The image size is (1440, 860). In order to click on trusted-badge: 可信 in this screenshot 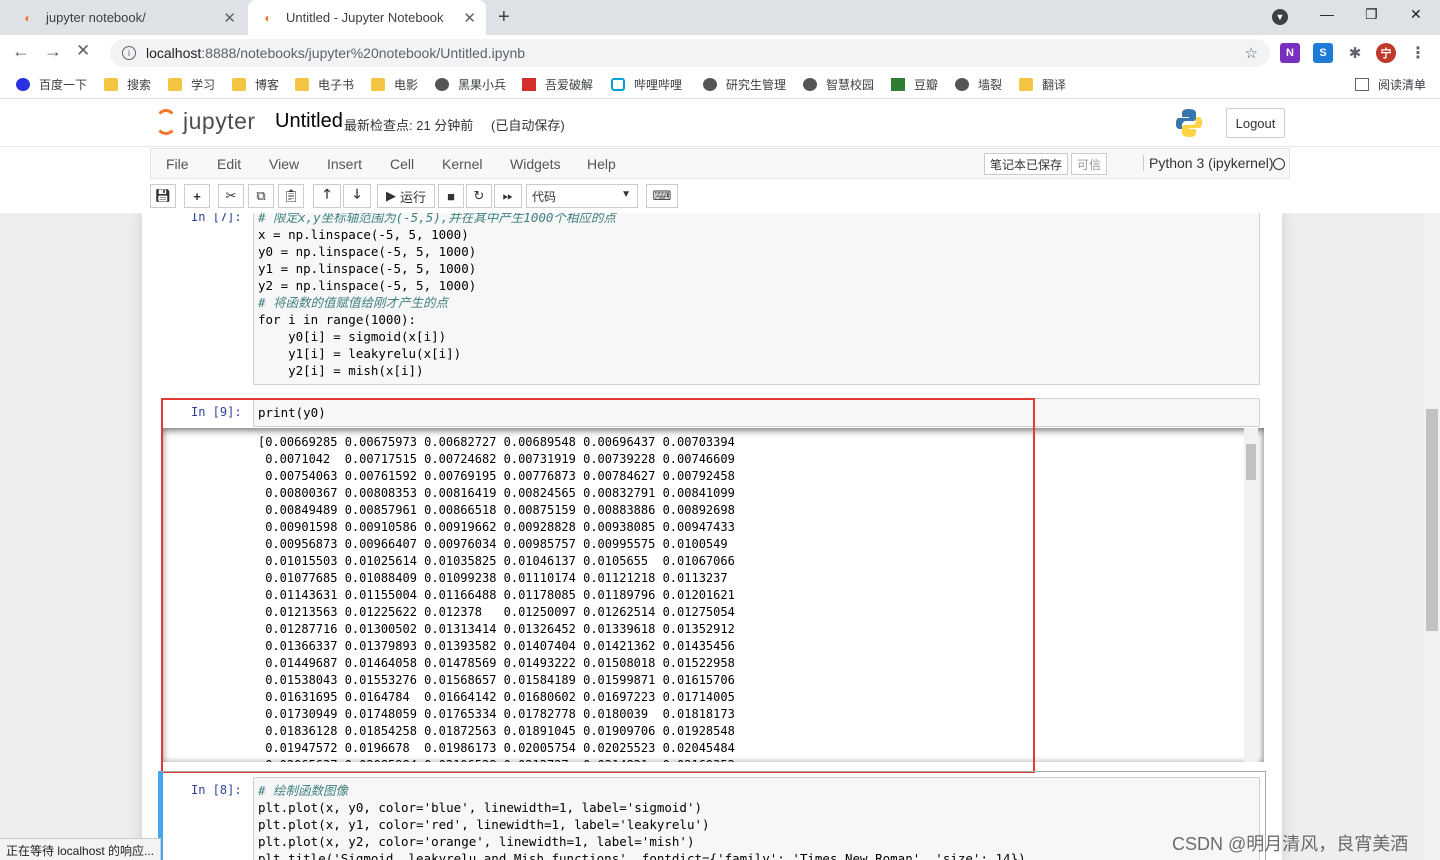, I will do `click(1089, 164)`.